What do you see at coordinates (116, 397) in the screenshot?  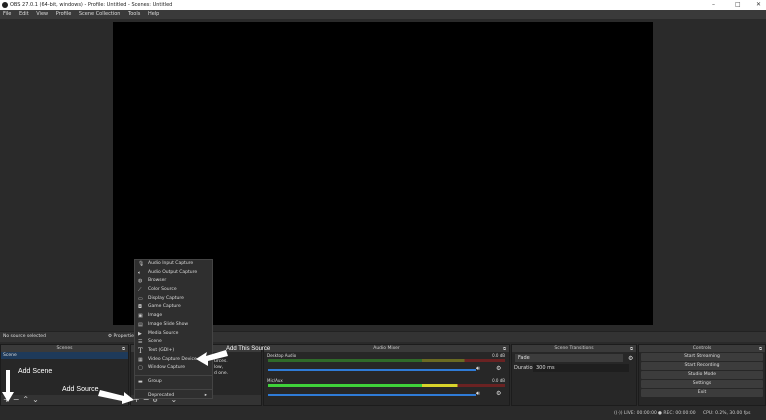 I see `arrow-right-icon` at bounding box center [116, 397].